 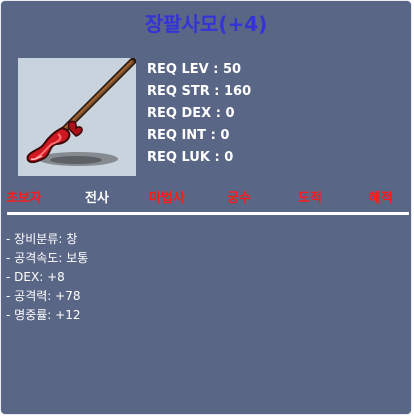 I want to click on stat-row: - 장비분류: 창, so click(x=42, y=239).